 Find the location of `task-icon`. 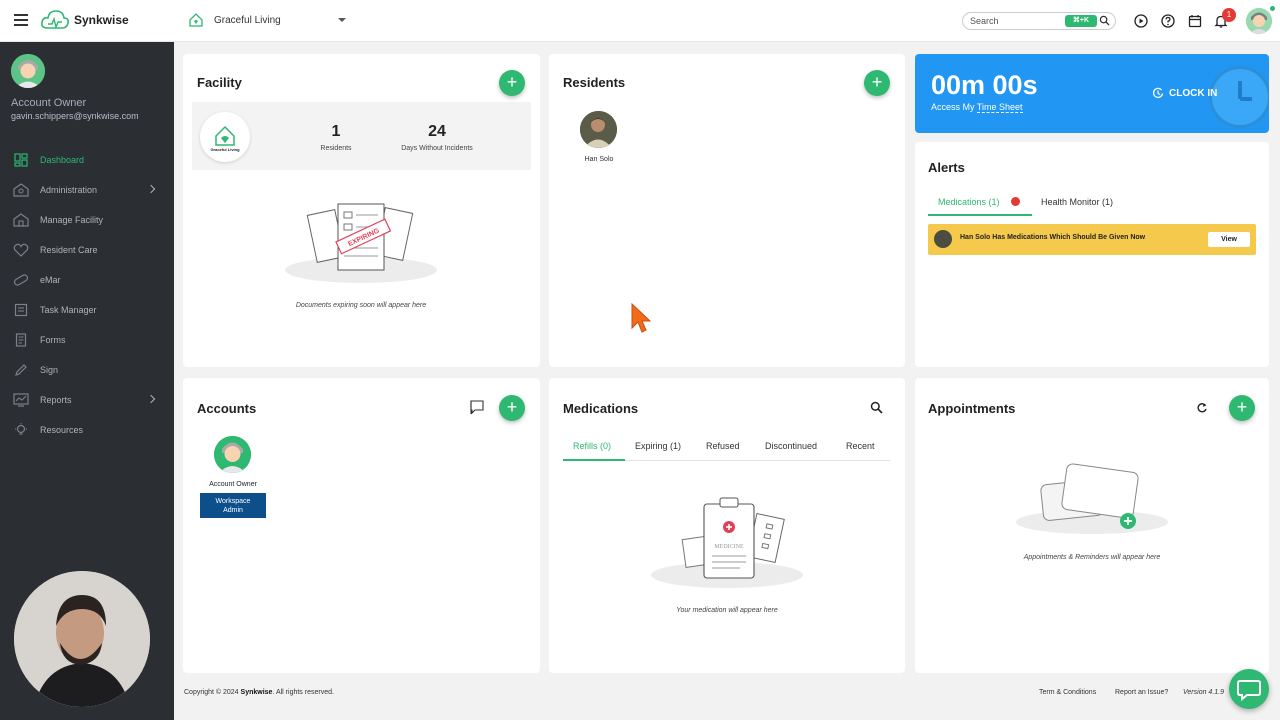

task-icon is located at coordinates (21, 310).